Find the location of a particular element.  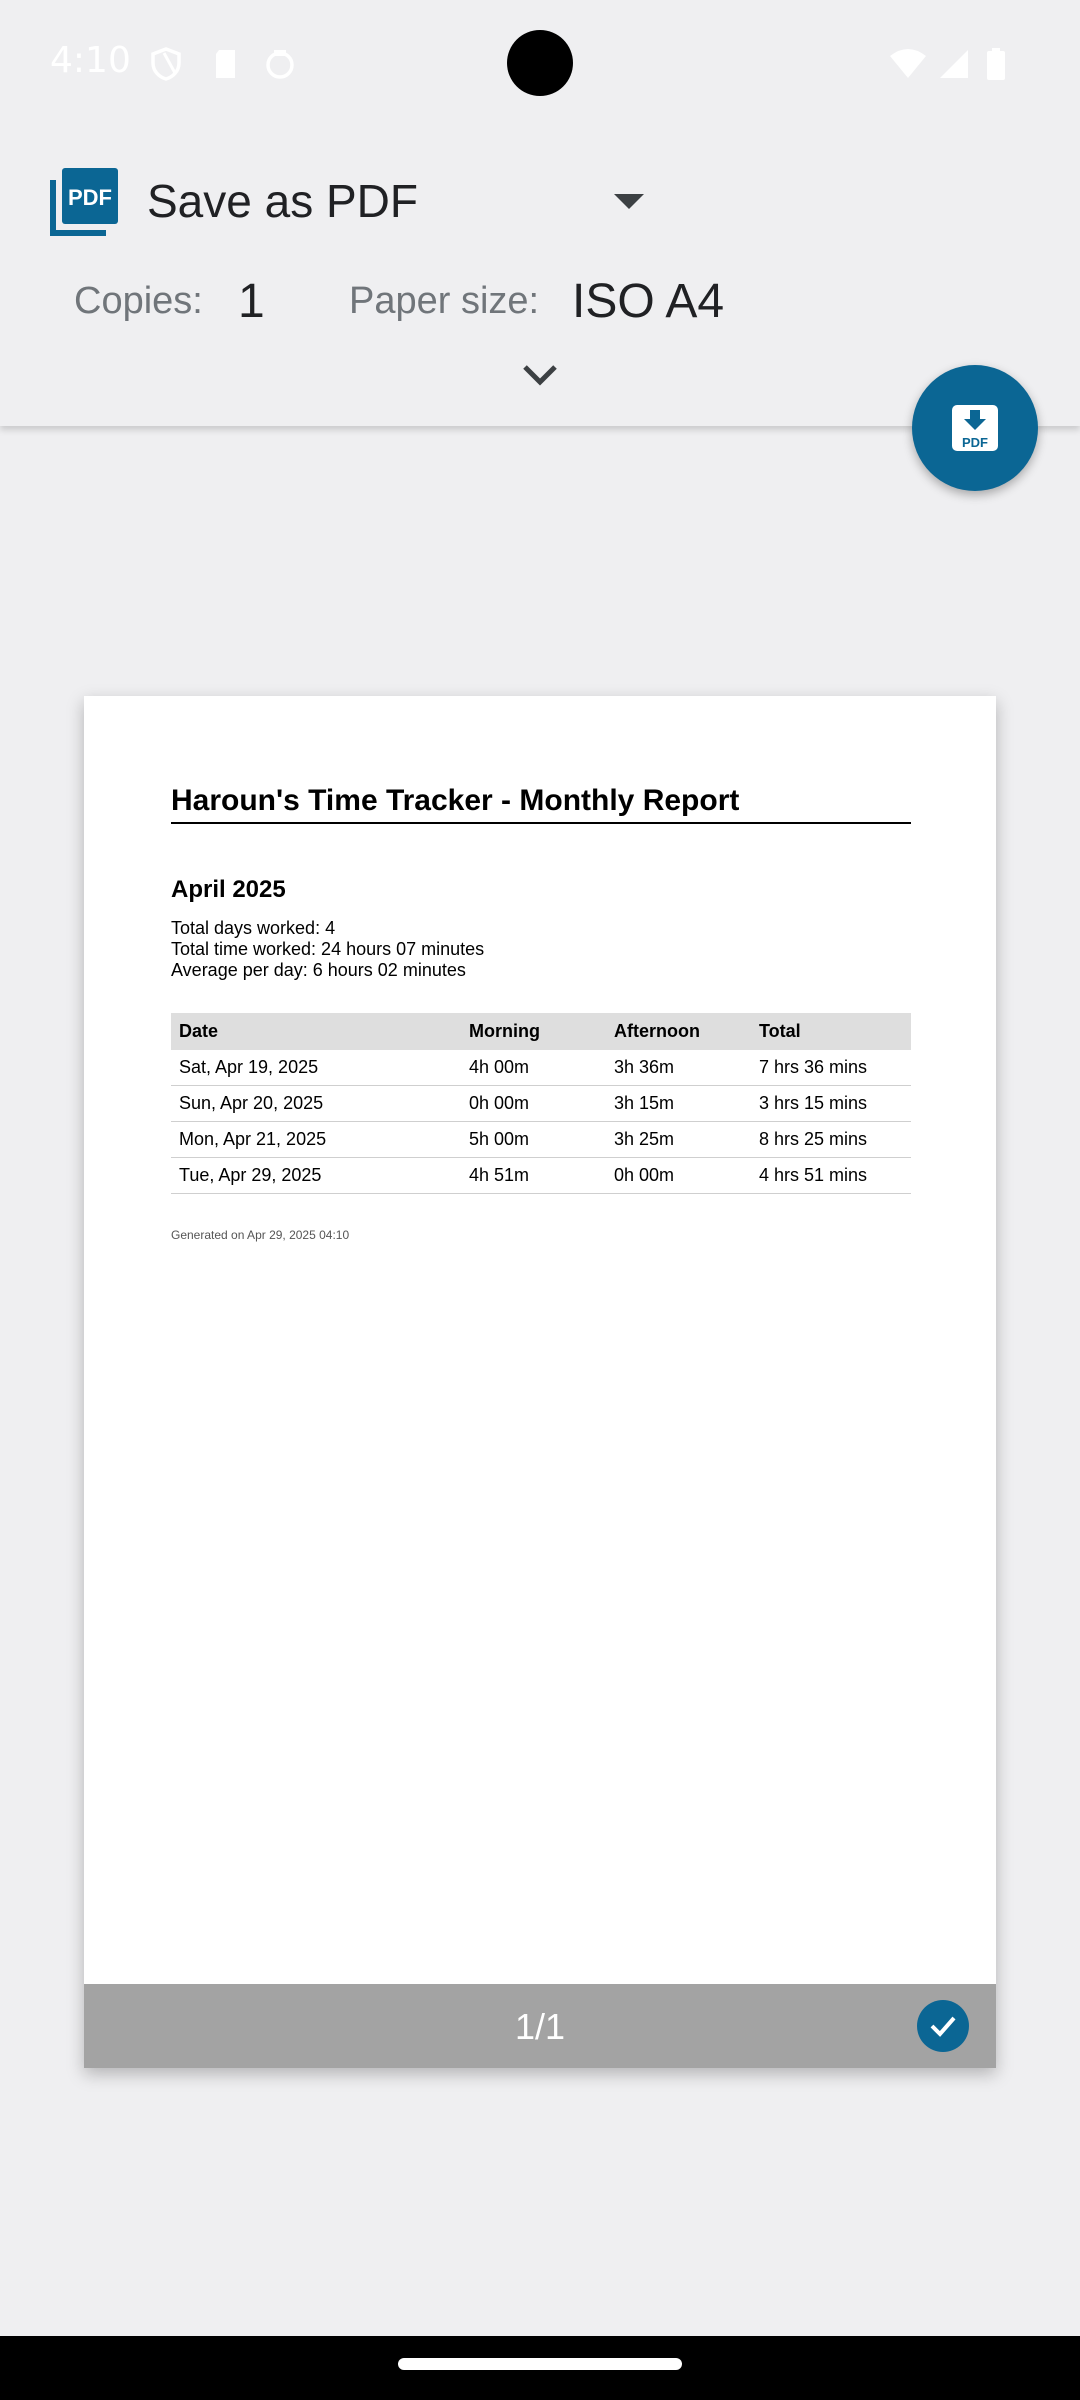

printer-selector: Save as PDF is located at coordinates (282, 201).